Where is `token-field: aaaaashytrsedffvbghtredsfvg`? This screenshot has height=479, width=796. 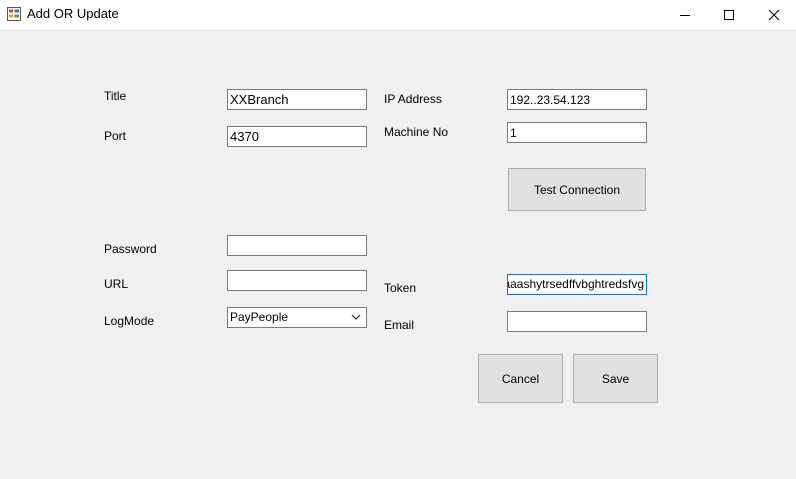
token-field: aaaaashytrsedffvbghtredsfvg is located at coordinates (577, 284).